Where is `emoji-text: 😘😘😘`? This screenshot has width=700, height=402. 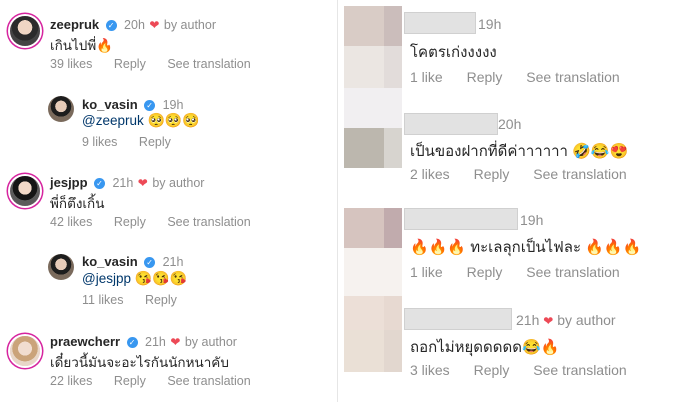 emoji-text: 😘😘😘 is located at coordinates (161, 278).